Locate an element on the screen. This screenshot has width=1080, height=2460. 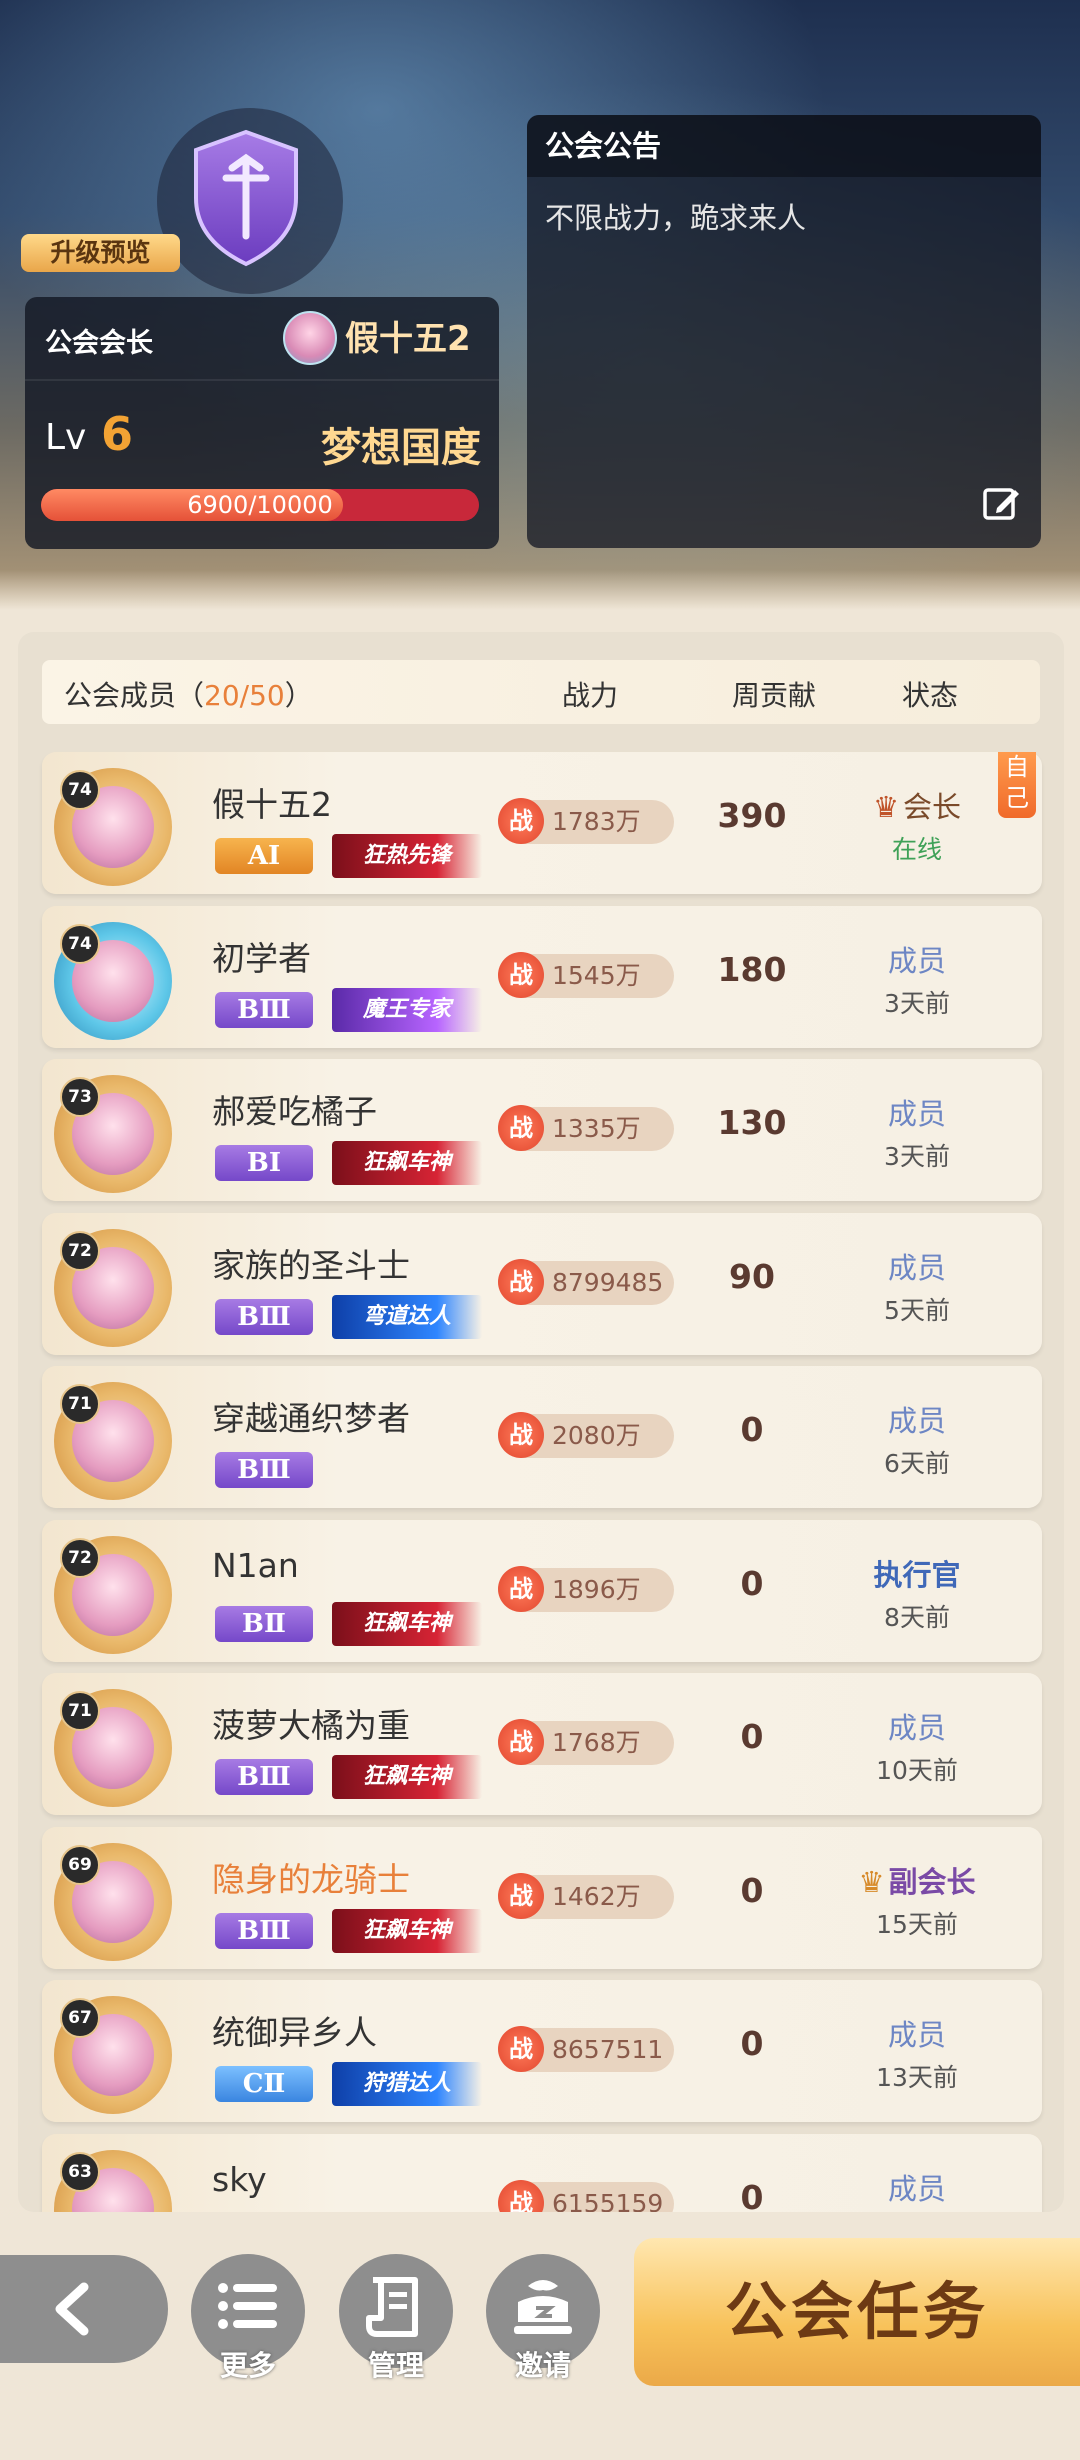
column-status: 状态 is located at coordinates (930, 695).